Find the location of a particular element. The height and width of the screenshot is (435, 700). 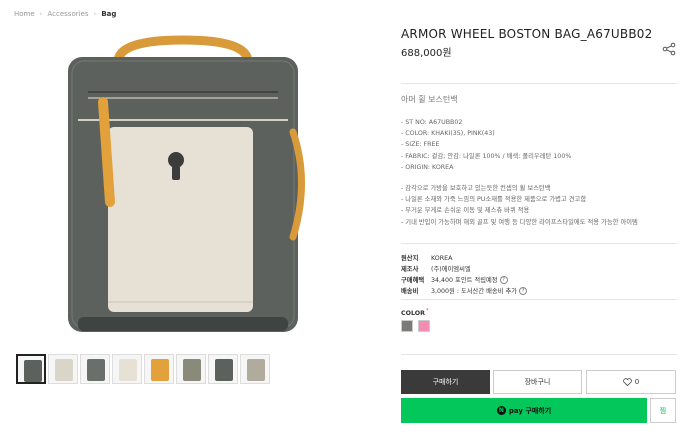

maker-label: 제조사 is located at coordinates (410, 269).